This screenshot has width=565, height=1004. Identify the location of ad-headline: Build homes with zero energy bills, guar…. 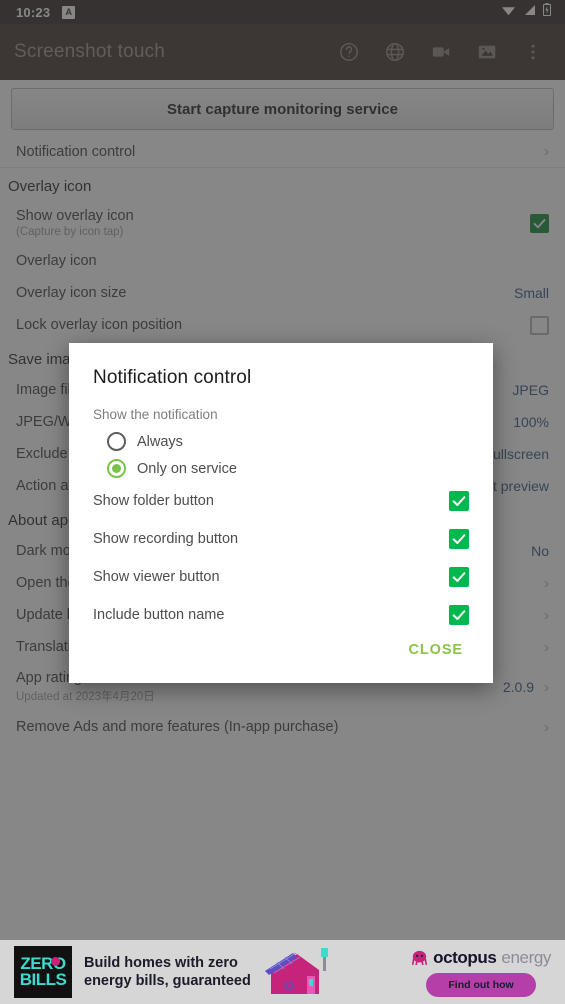
(167, 972).